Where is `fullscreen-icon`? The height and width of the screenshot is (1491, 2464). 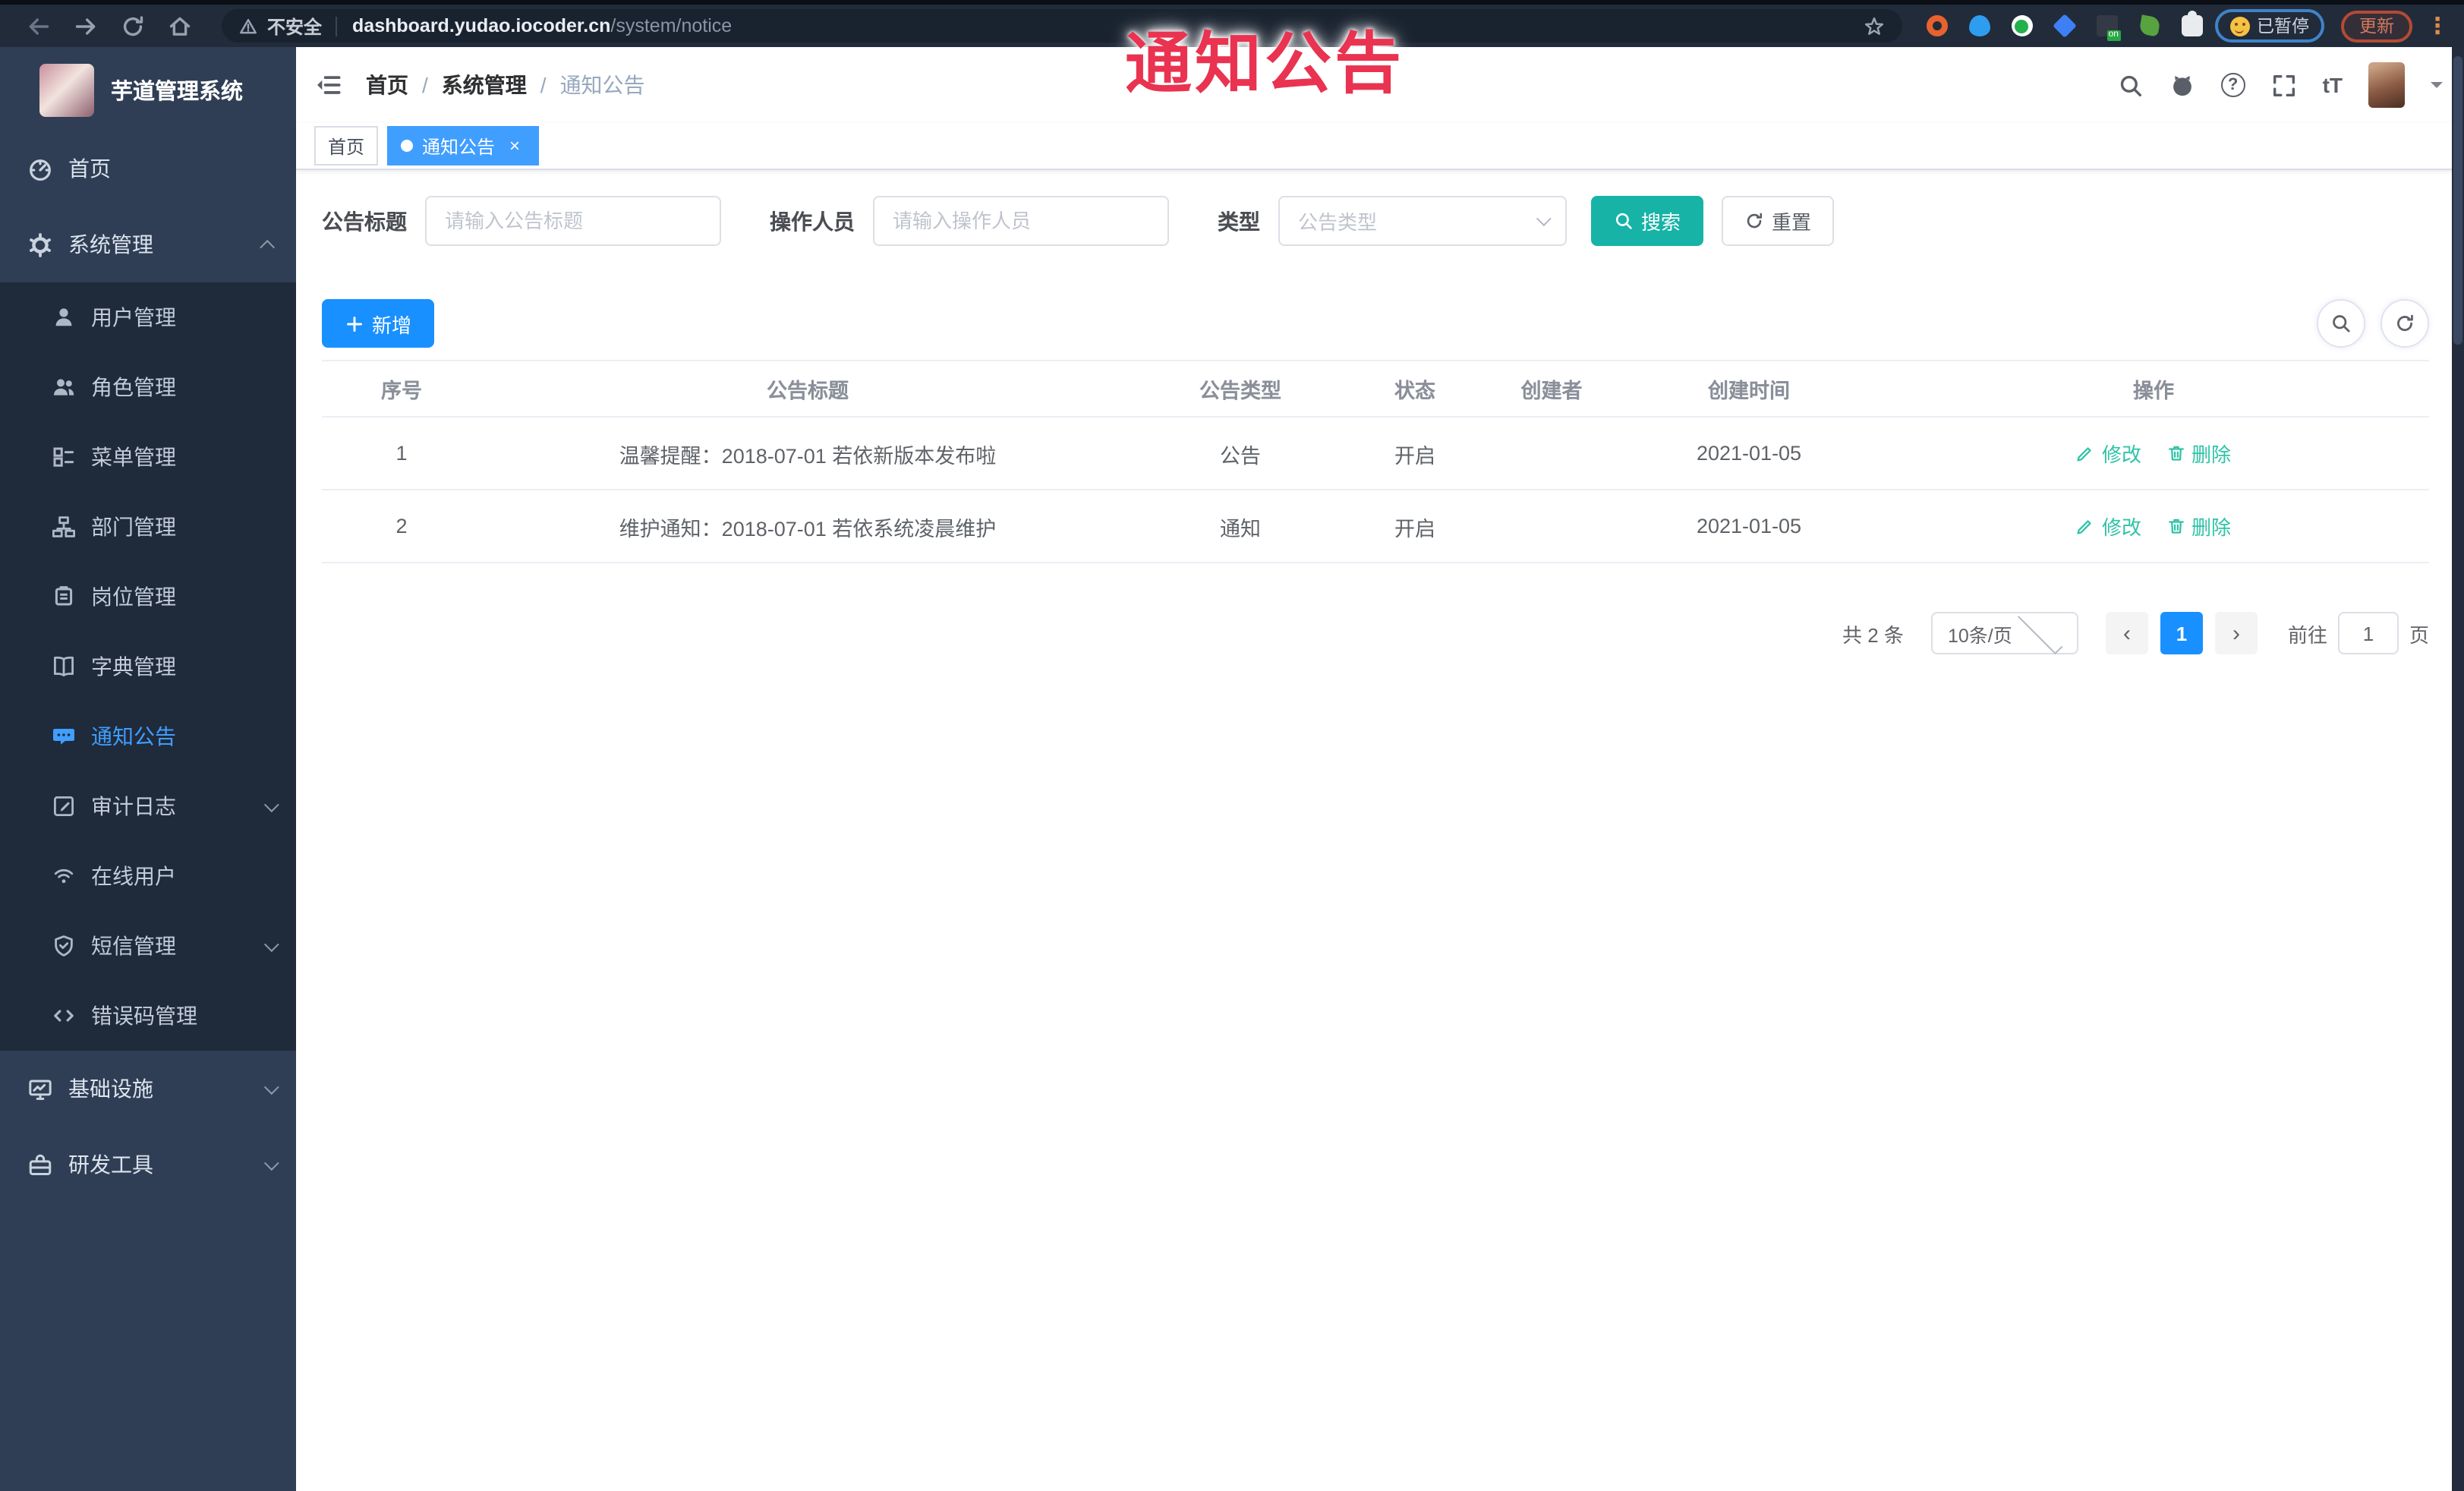
fullscreen-icon is located at coordinates (2284, 85).